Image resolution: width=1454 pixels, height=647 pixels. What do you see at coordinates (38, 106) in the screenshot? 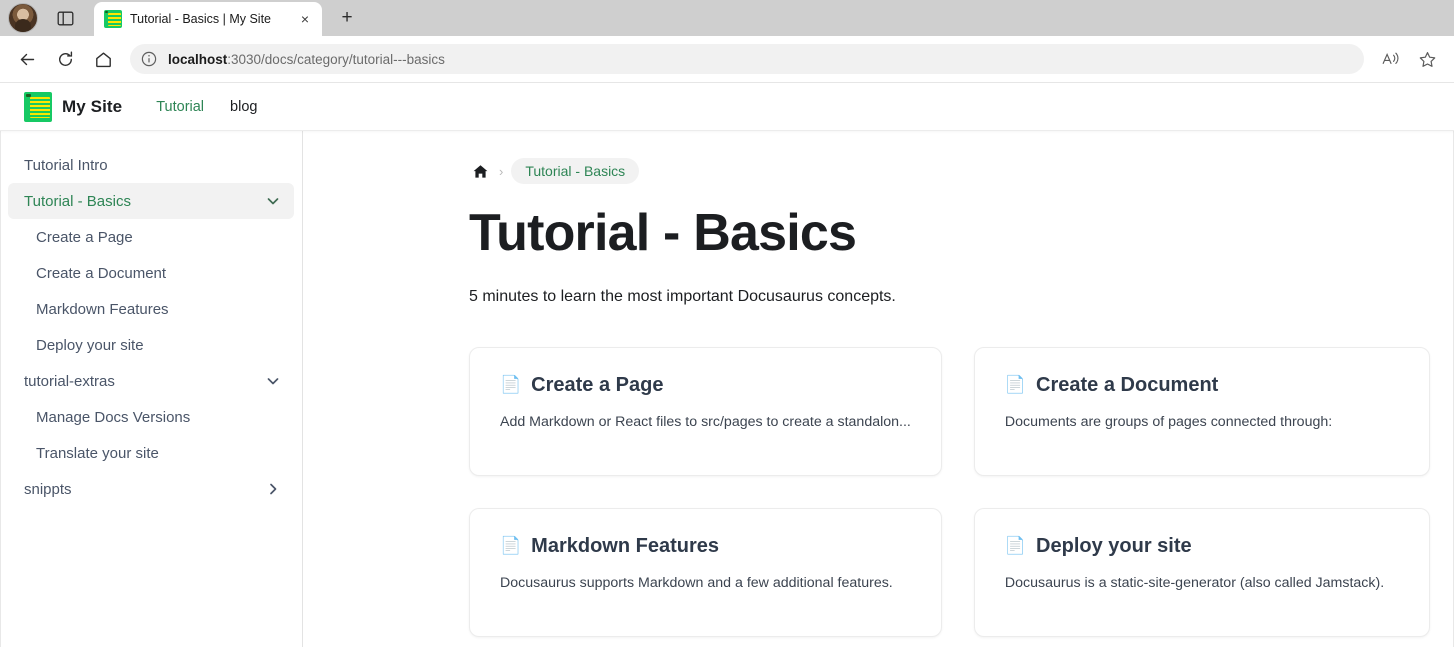
I see `site-logo-icon` at bounding box center [38, 106].